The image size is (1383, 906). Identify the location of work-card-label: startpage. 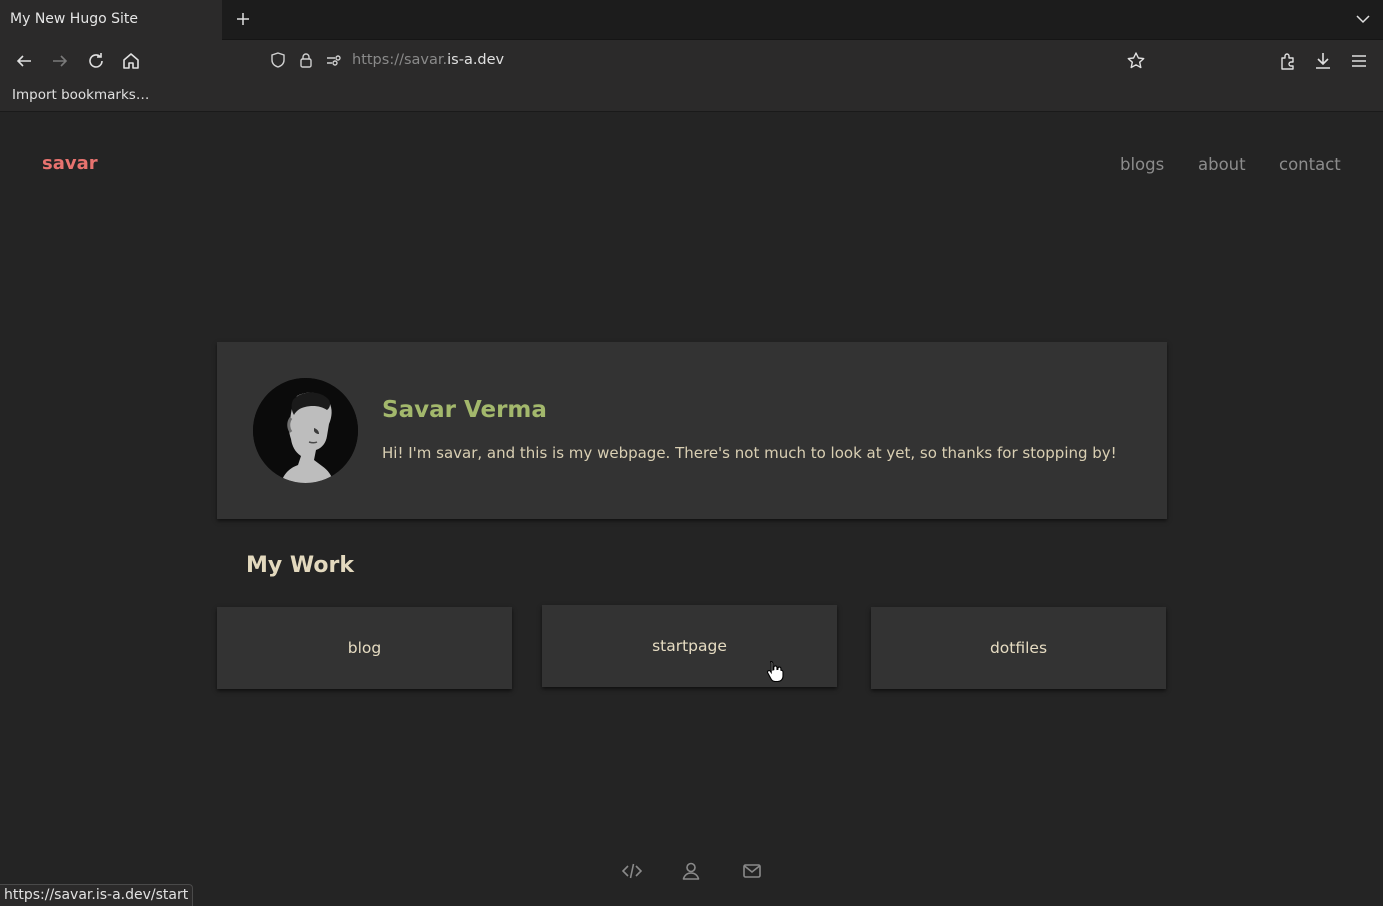
(689, 646).